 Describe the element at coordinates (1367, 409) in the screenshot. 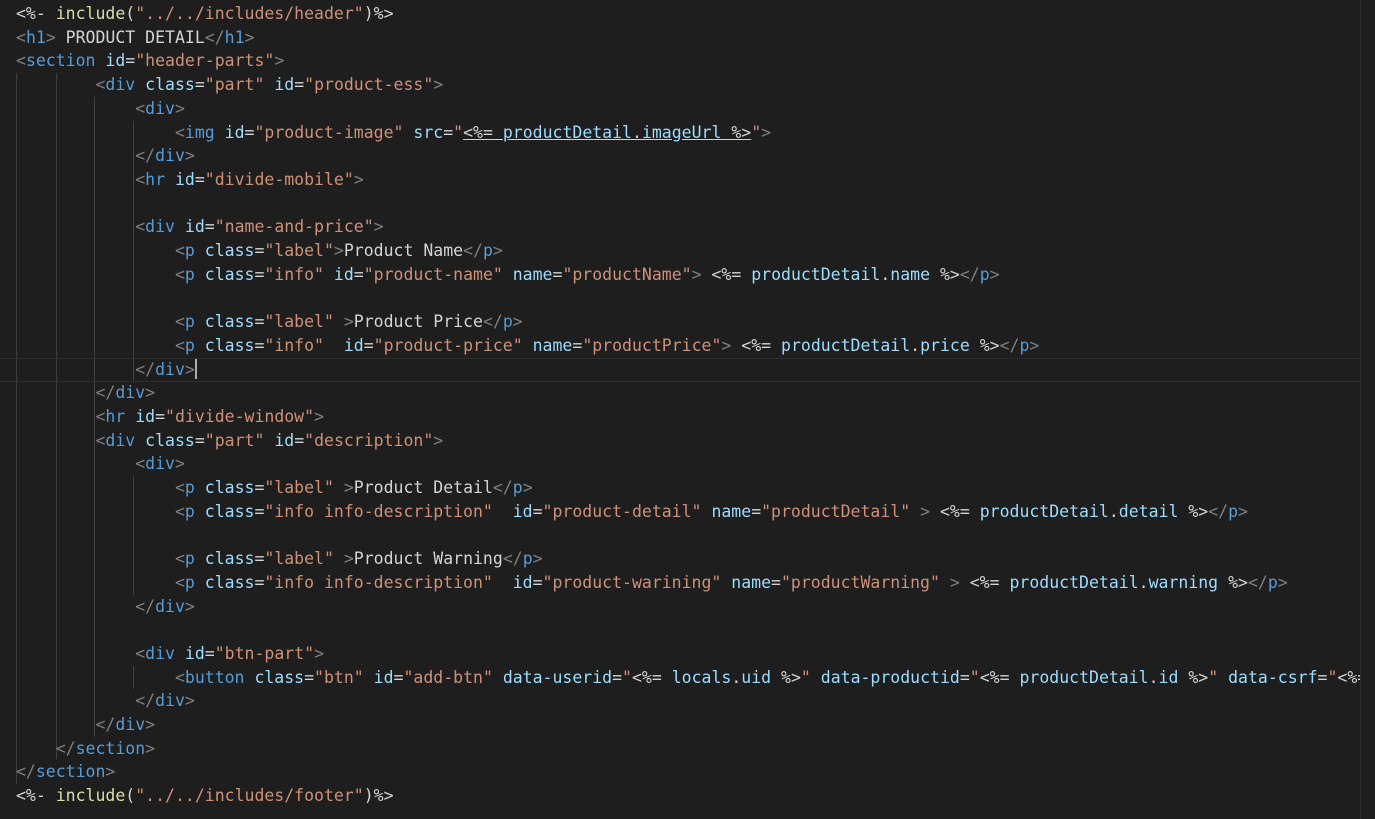

I see `vertical-scrollbar` at that location.